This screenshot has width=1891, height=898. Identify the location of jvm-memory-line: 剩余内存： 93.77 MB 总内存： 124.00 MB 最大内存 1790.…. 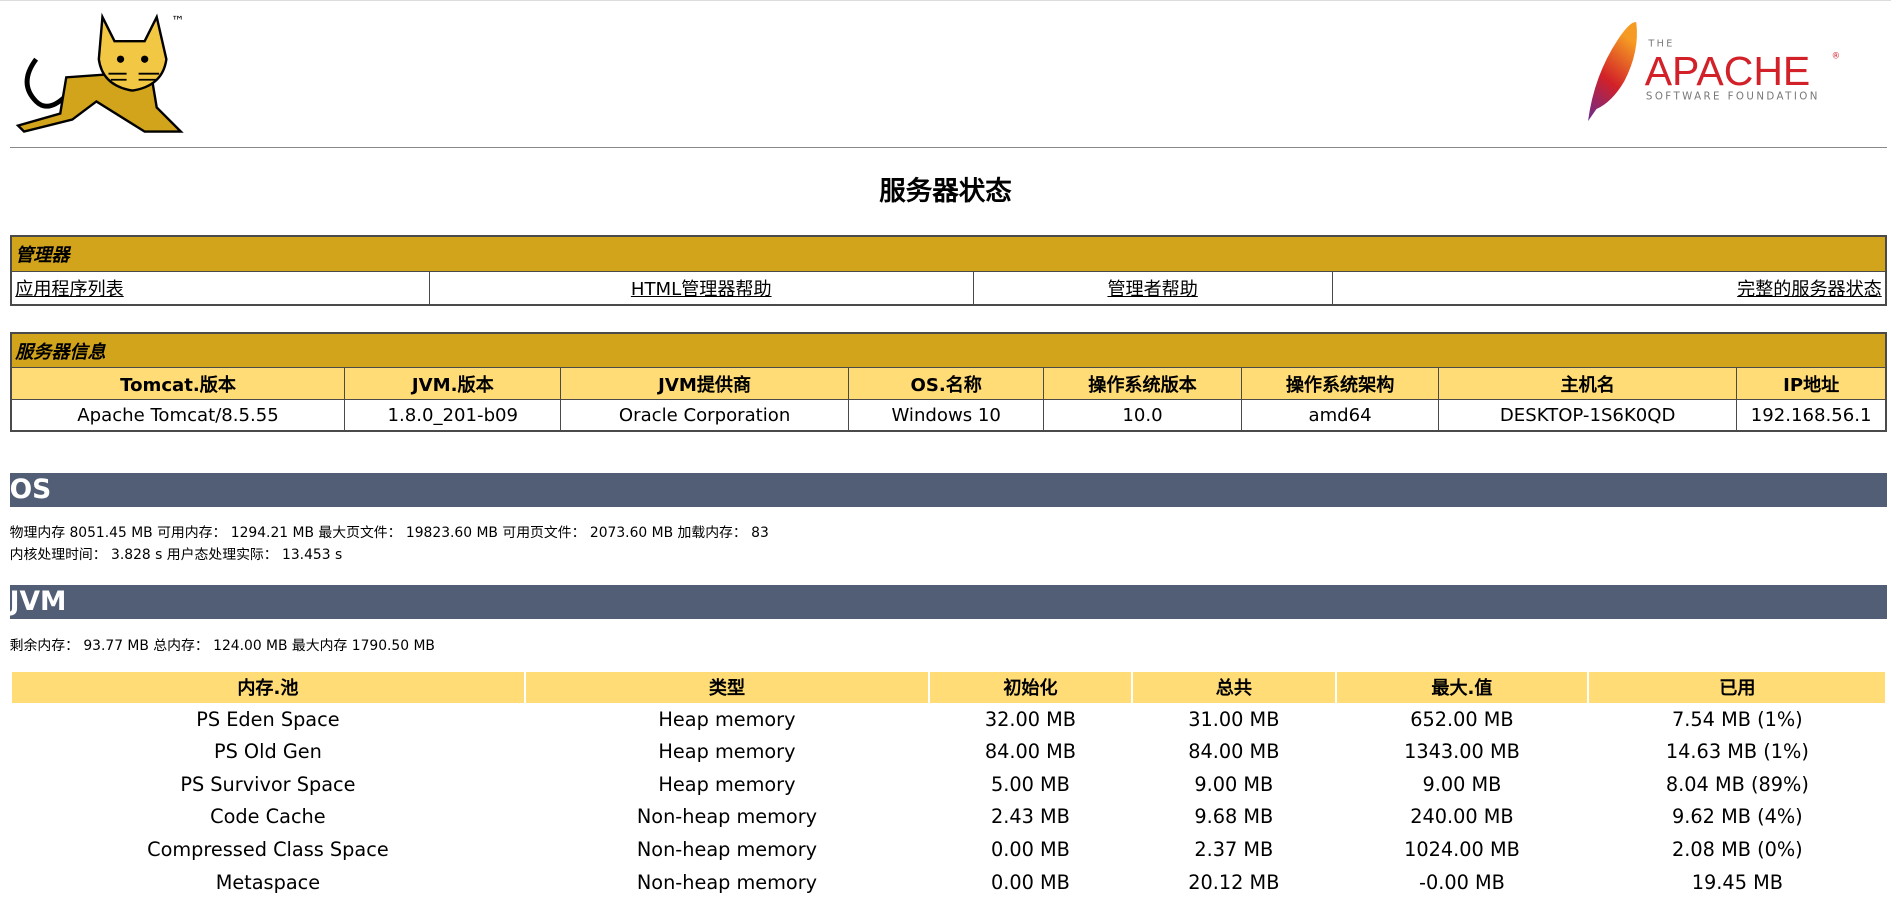
(222, 645).